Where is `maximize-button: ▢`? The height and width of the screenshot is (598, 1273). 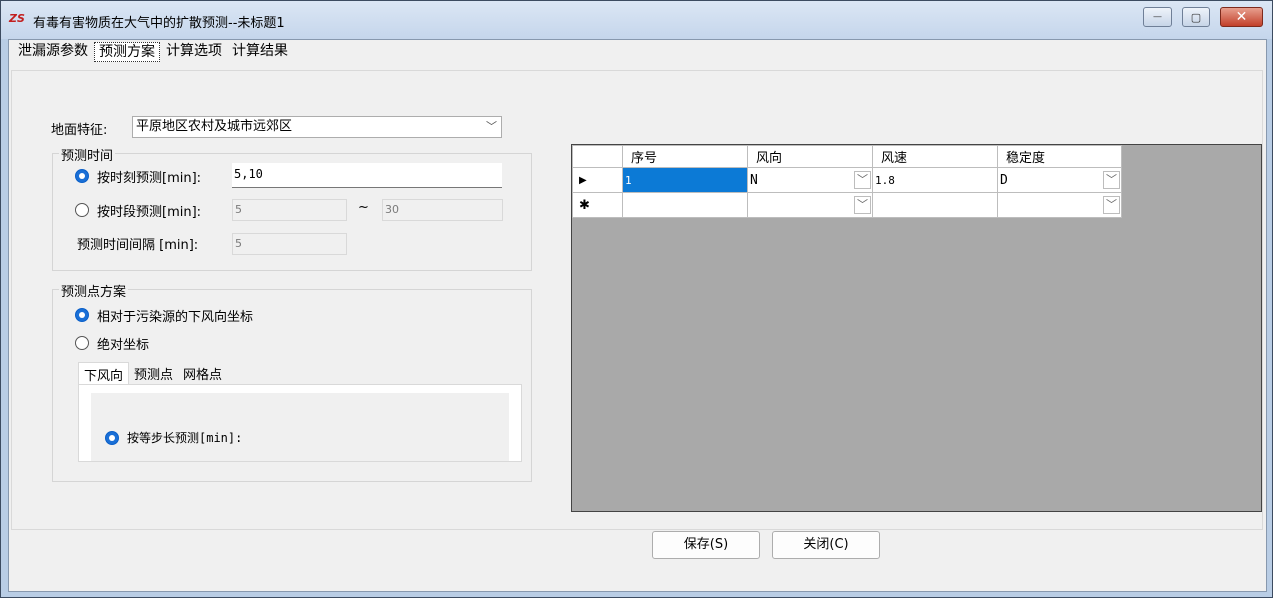
maximize-button: ▢ is located at coordinates (1196, 17).